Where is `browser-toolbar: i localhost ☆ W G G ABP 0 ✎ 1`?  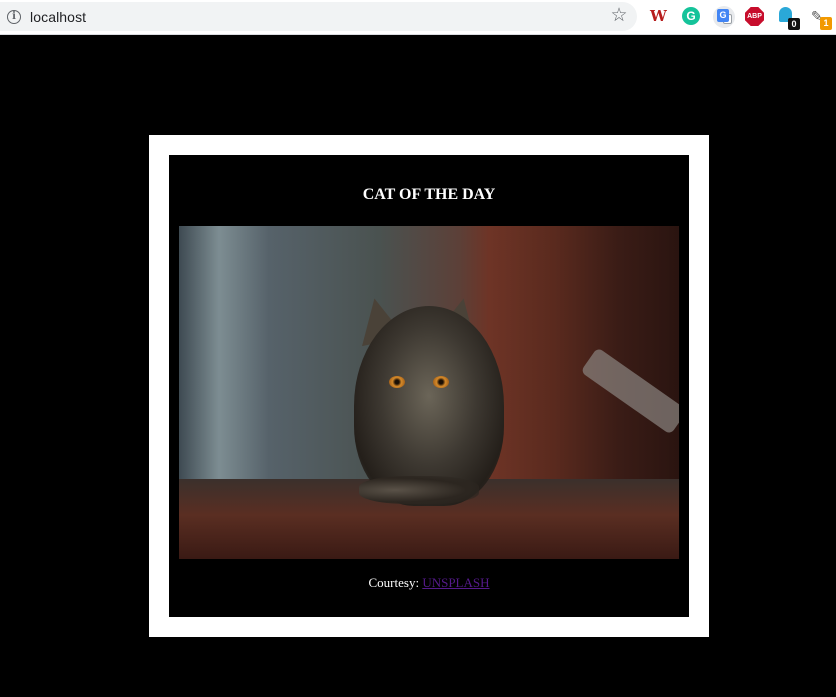 browser-toolbar: i localhost ☆ W G G ABP 0 ✎ 1 is located at coordinates (418, 17).